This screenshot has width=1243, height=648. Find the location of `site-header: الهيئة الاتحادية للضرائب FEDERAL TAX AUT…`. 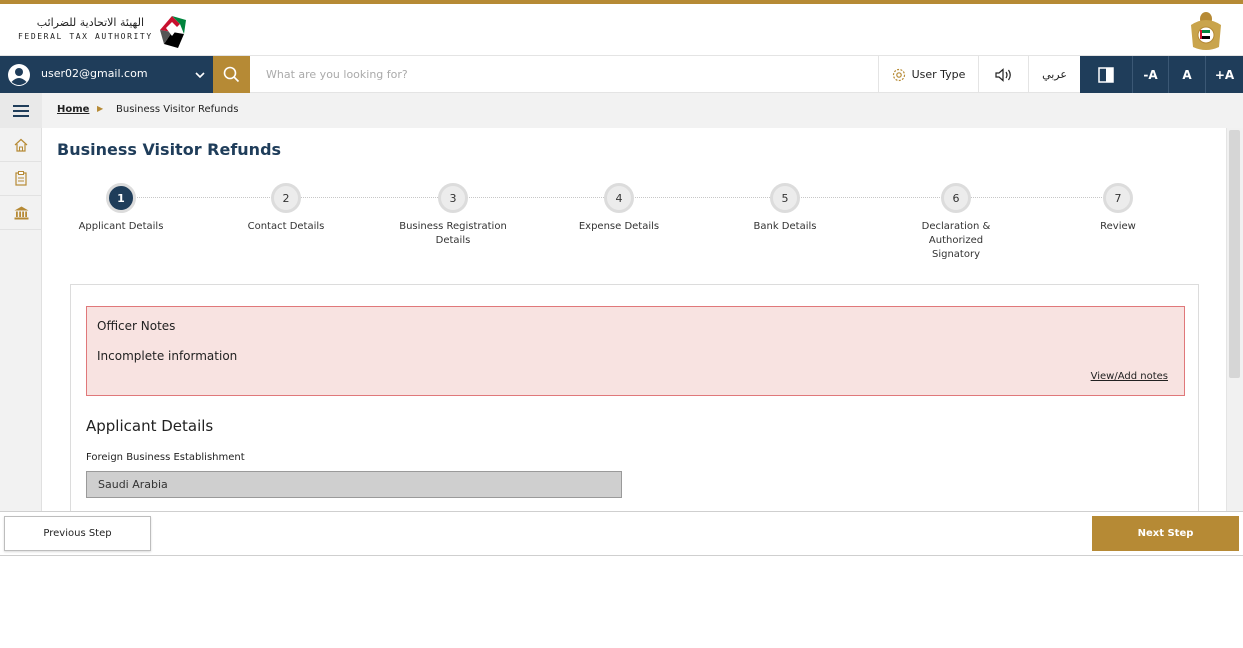

site-header: الهيئة الاتحادية للضرائب FEDERAL TAX AUT… is located at coordinates (621, 30).